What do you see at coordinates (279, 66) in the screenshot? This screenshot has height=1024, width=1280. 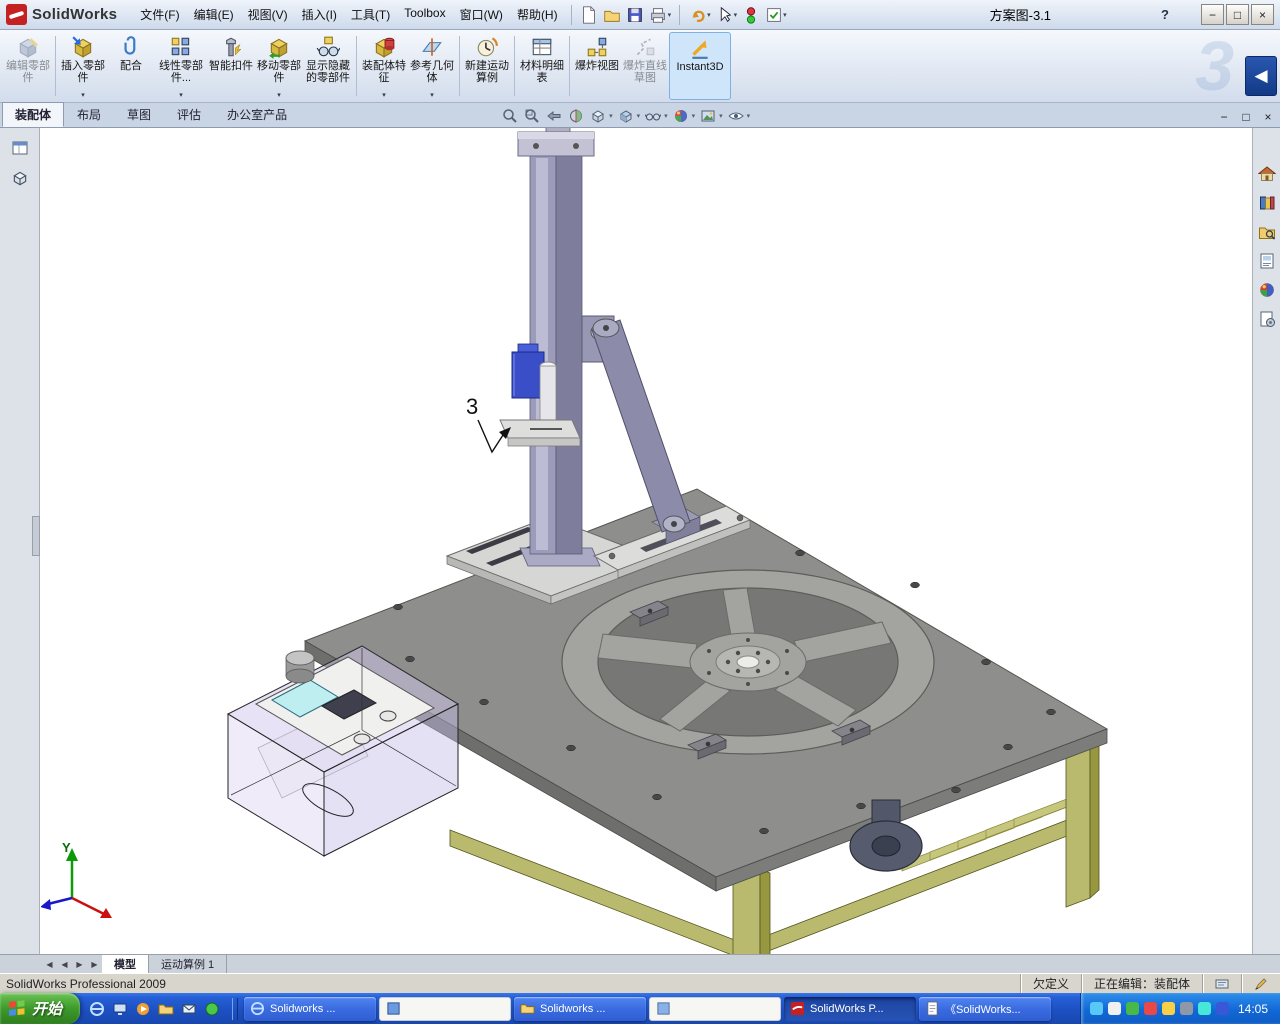 I see `cmd-move-component: 移动零部件 ▾` at bounding box center [279, 66].